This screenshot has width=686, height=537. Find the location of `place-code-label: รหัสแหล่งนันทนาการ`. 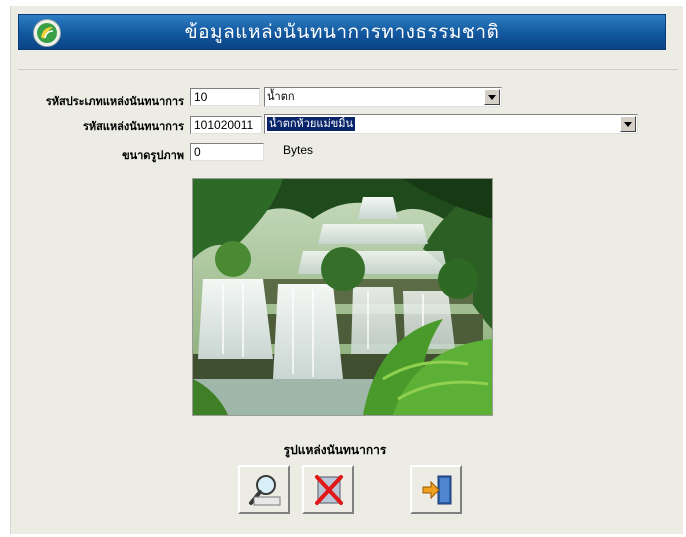

place-code-label: รหัสแหล่งนันทนาการ is located at coordinates (133, 126).